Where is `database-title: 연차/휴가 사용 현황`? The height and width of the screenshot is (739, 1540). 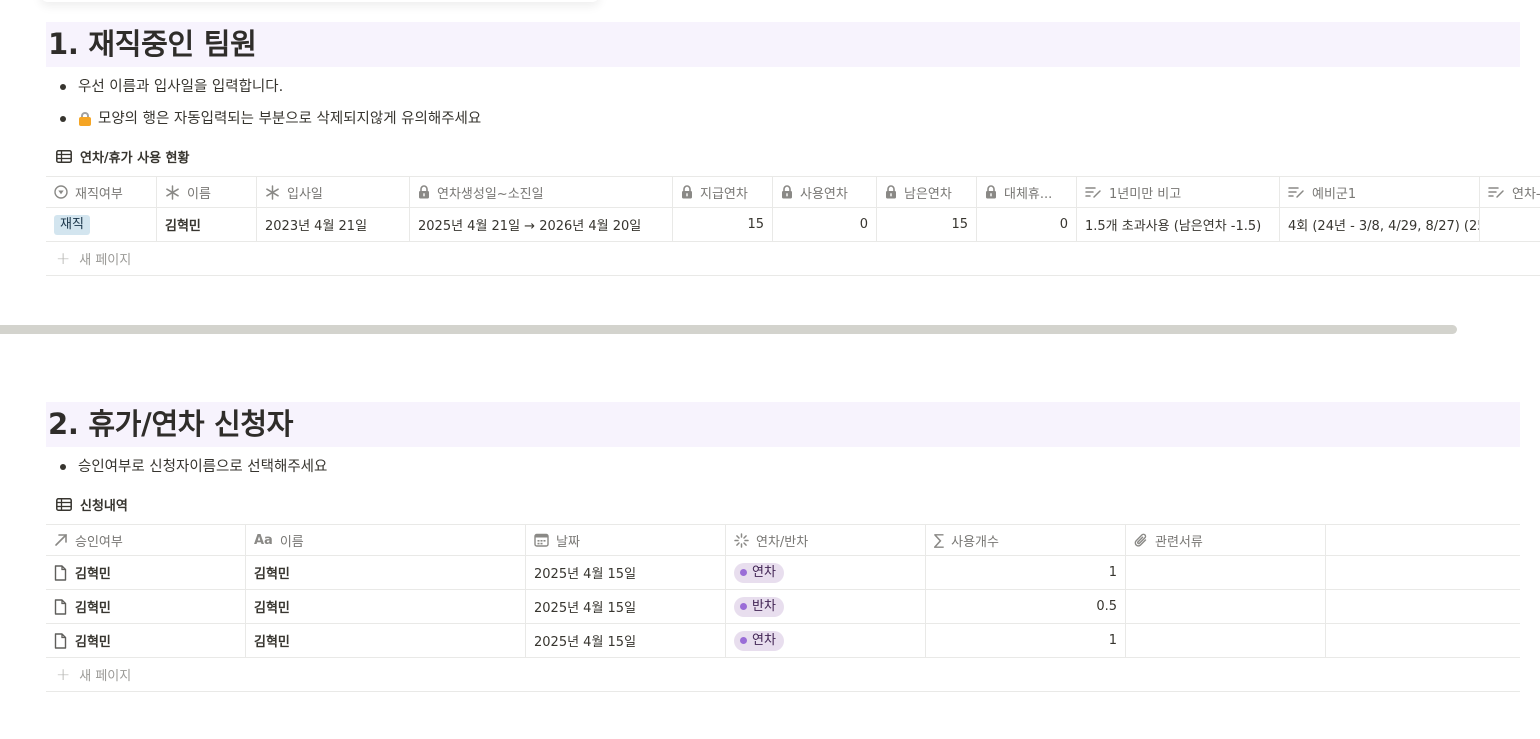
database-title: 연차/휴가 사용 현황 is located at coordinates (122, 156).